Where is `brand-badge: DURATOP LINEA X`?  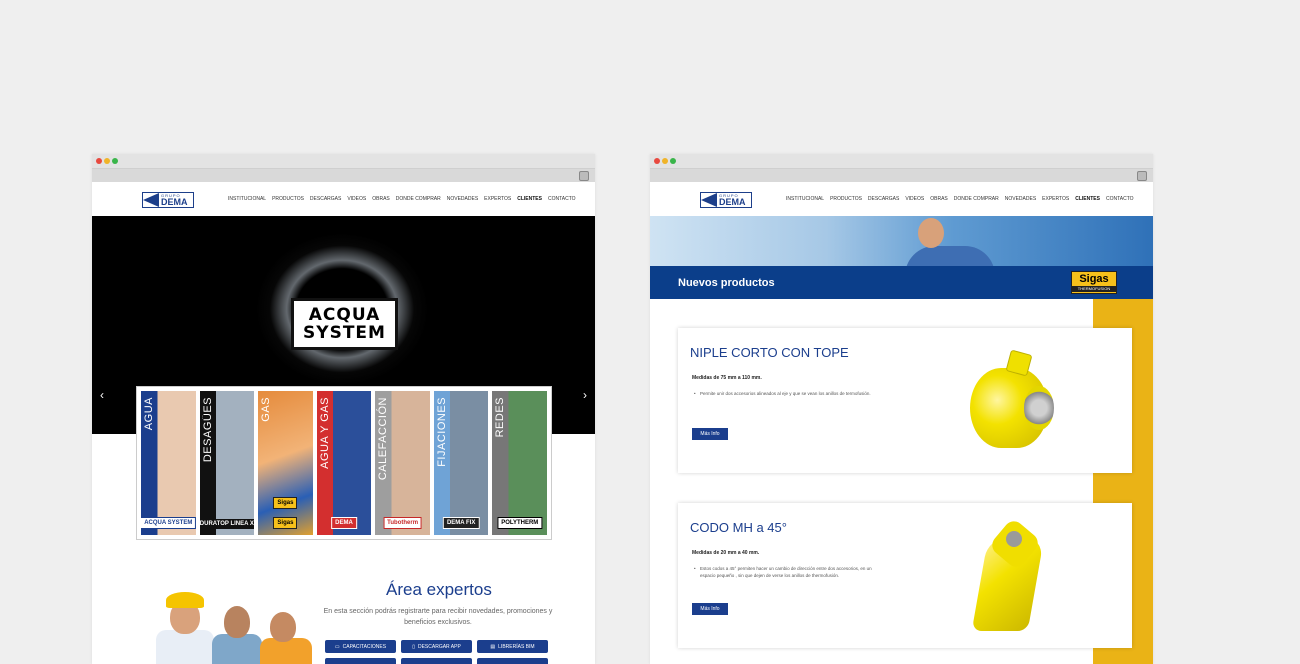 brand-badge: DURATOP LINEA X is located at coordinates (227, 524).